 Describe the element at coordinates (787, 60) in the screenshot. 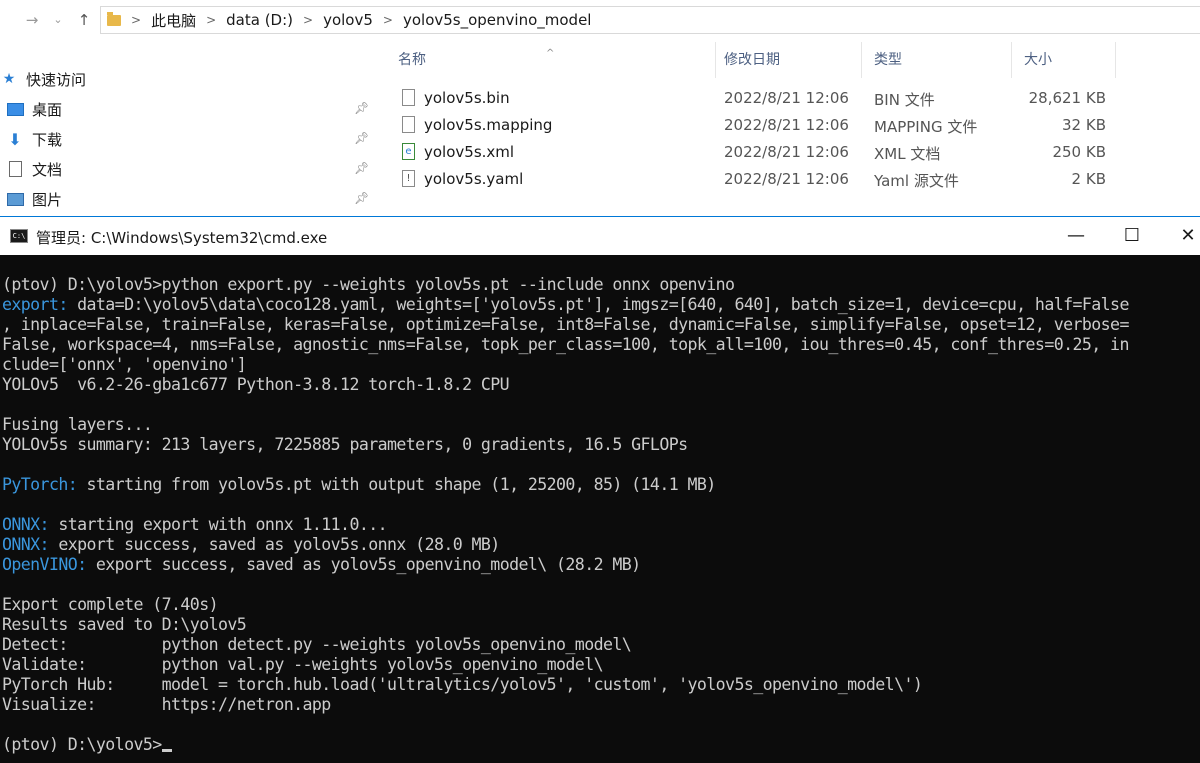

I see `column-header-date: 修改日期` at that location.